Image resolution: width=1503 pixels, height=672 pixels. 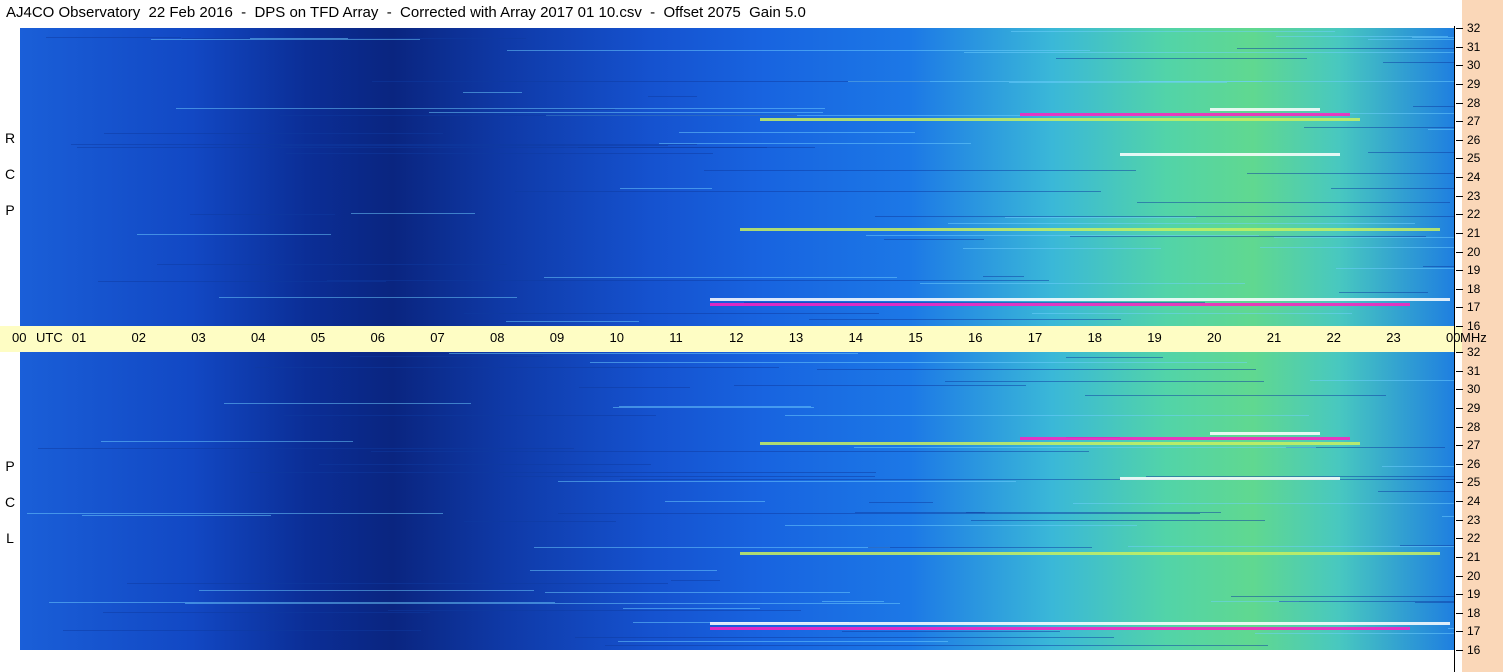 What do you see at coordinates (1154, 337) in the screenshot?
I see `utc-tick-19: 19` at bounding box center [1154, 337].